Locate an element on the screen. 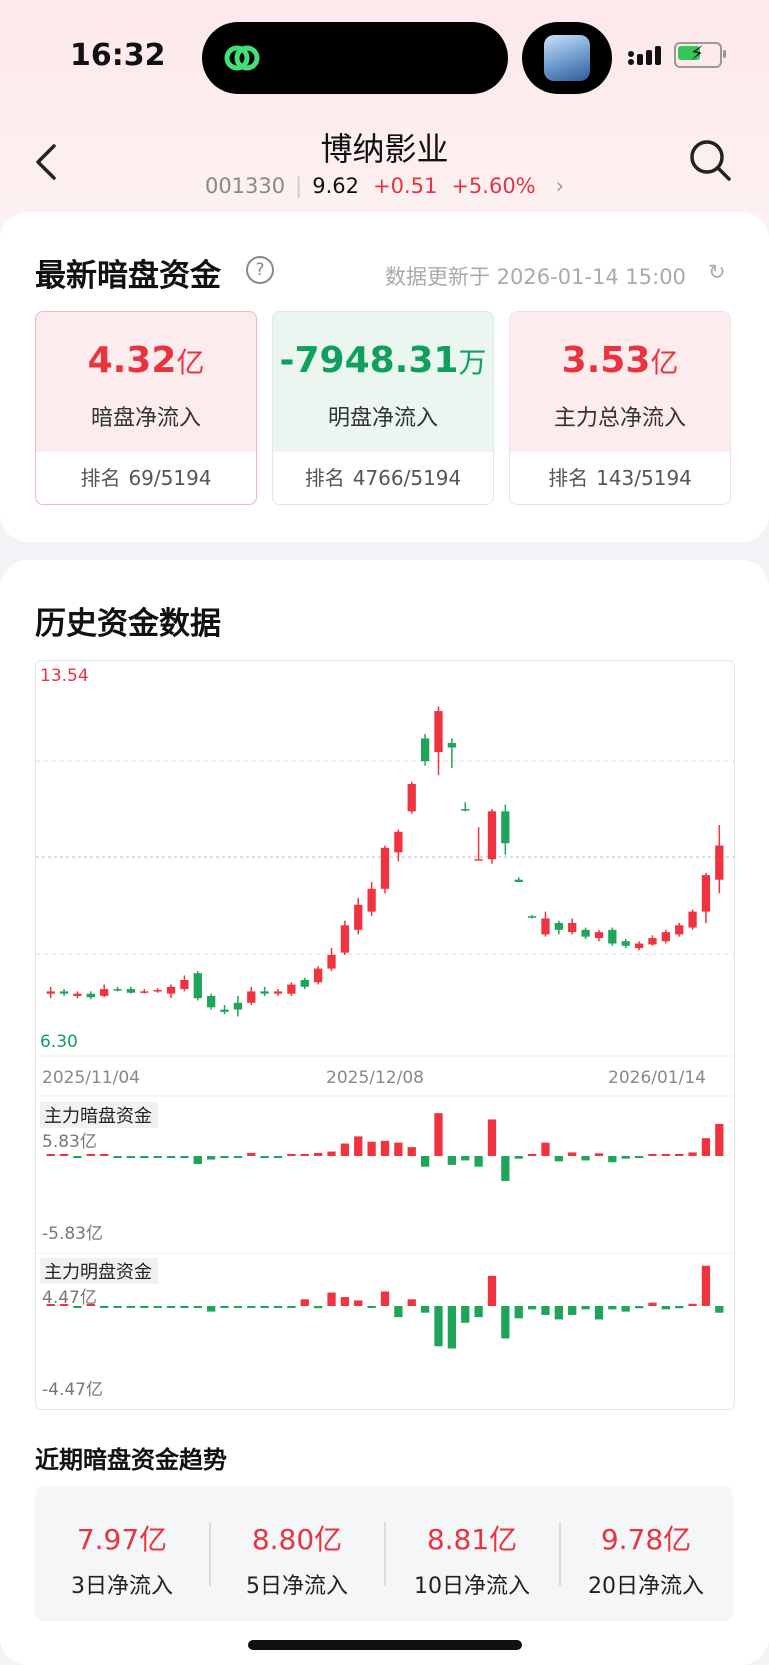 Image resolution: width=769 pixels, height=1665 pixels. metric-unit: 万 is located at coordinates (472, 362).